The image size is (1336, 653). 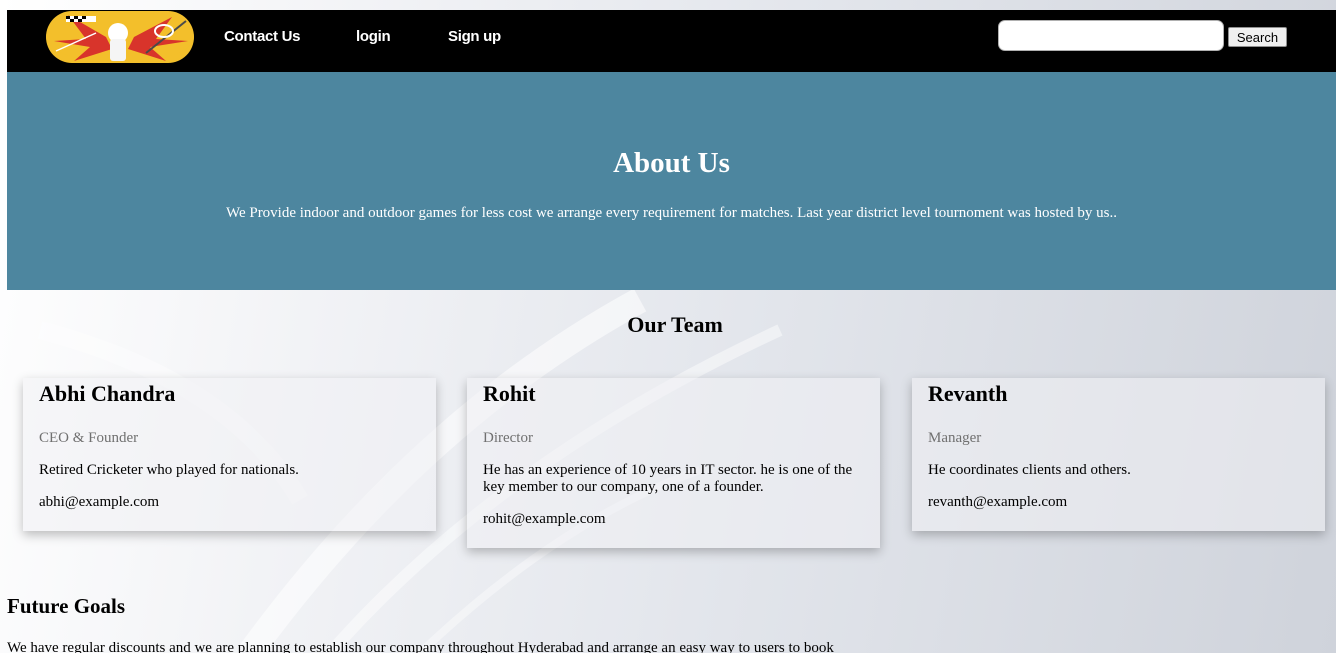 I want to click on member-email: rohit@example.com, so click(x=544, y=519).